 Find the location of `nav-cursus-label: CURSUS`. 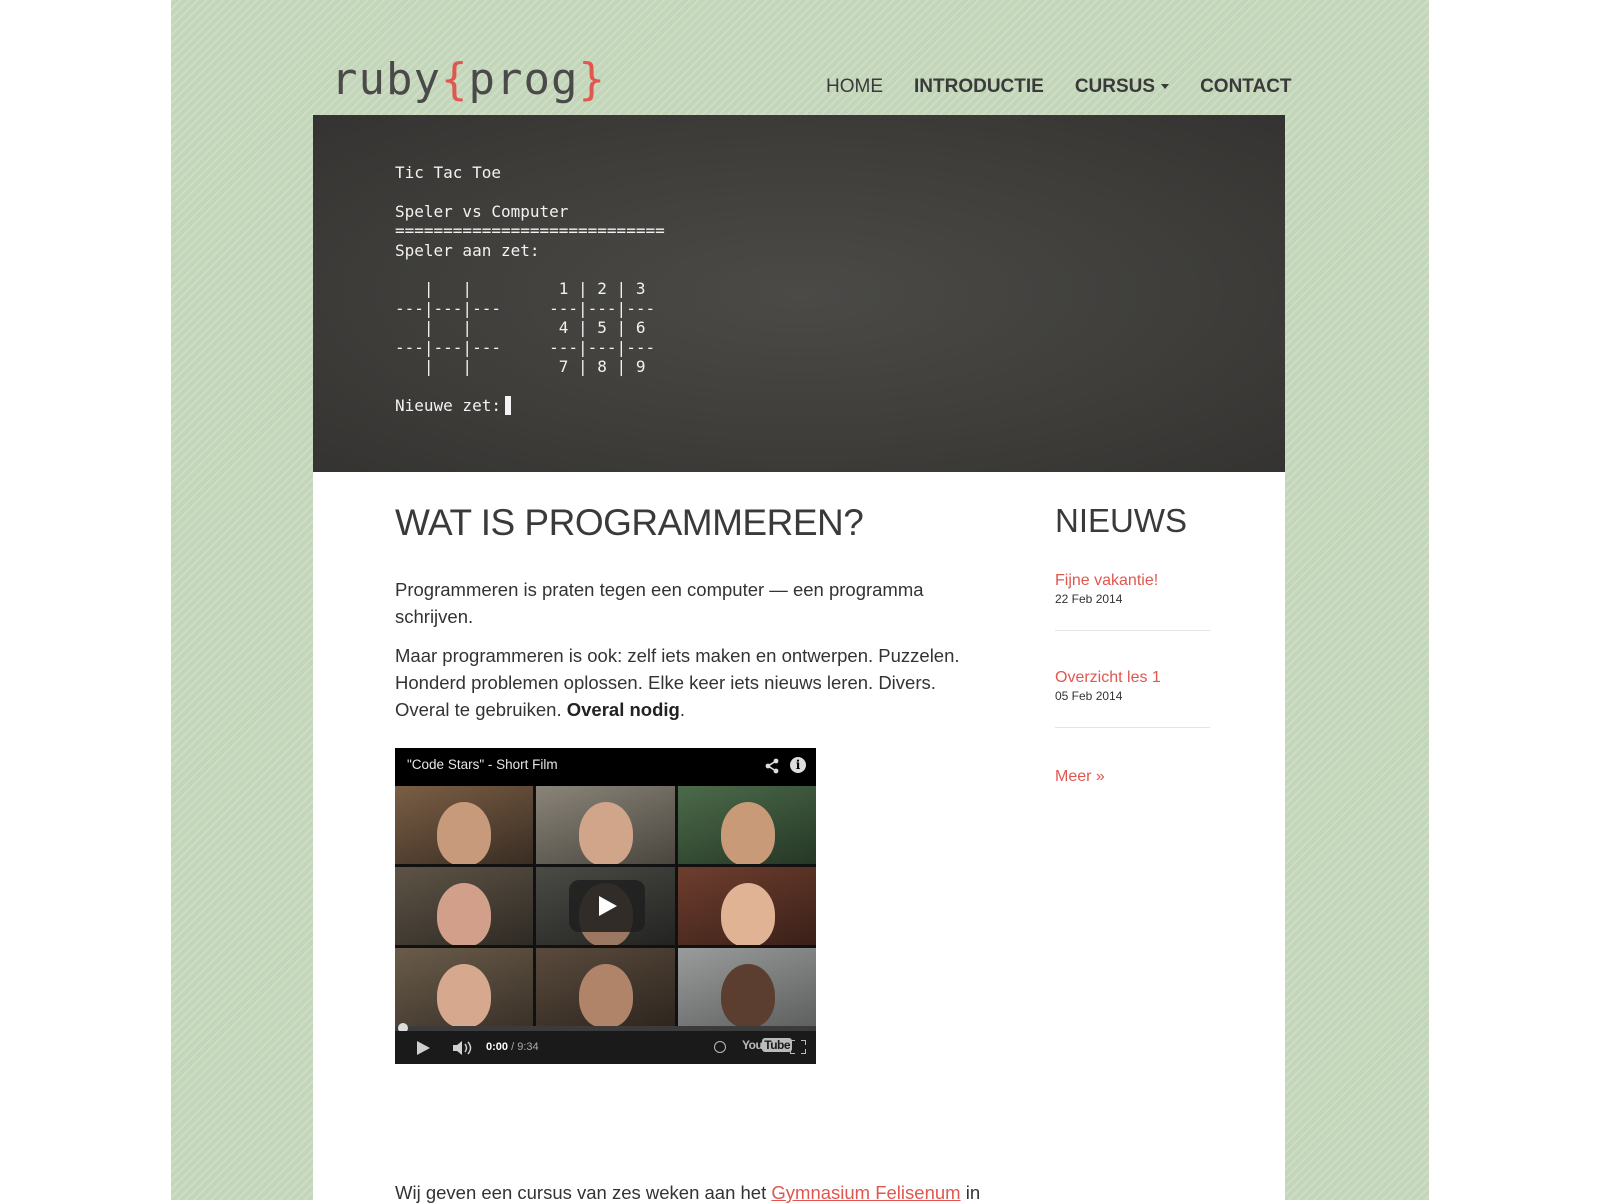

nav-cursus-label: CURSUS is located at coordinates (1115, 86).